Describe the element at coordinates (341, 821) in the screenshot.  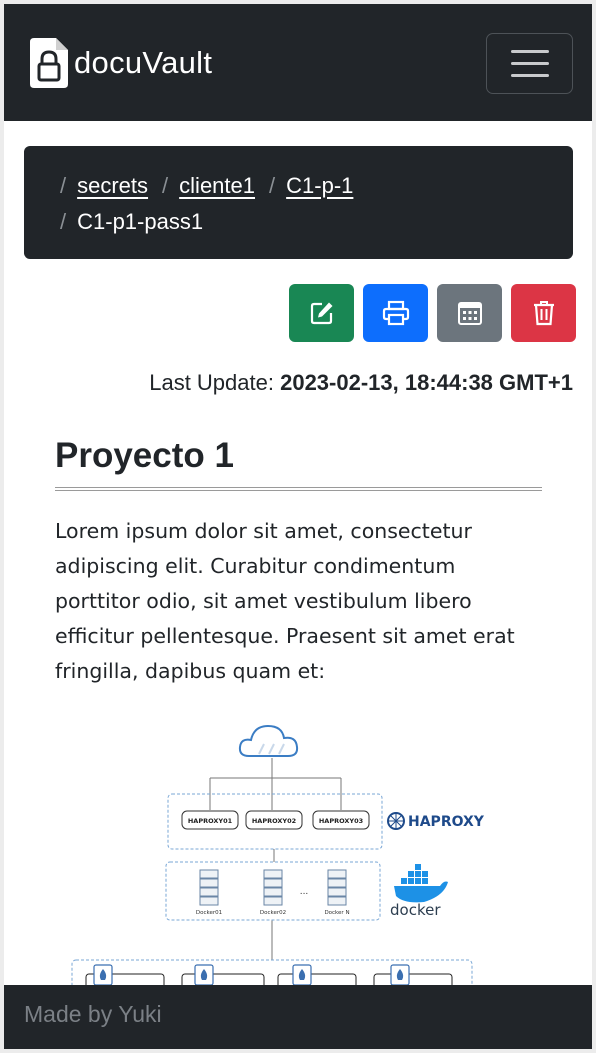
I see `haproxy-node: HAPROXY03` at that location.